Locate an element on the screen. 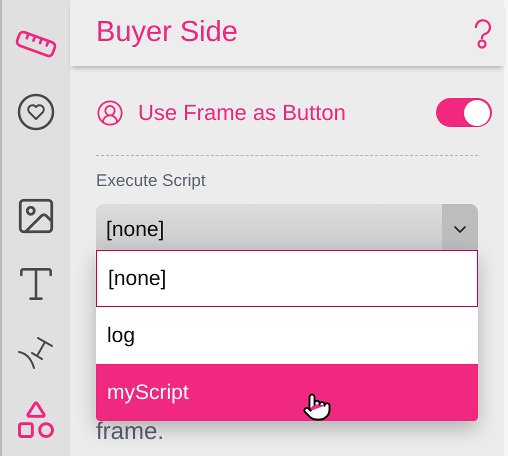 This screenshot has width=508, height=456. script-label: Execute Script is located at coordinates (151, 181).